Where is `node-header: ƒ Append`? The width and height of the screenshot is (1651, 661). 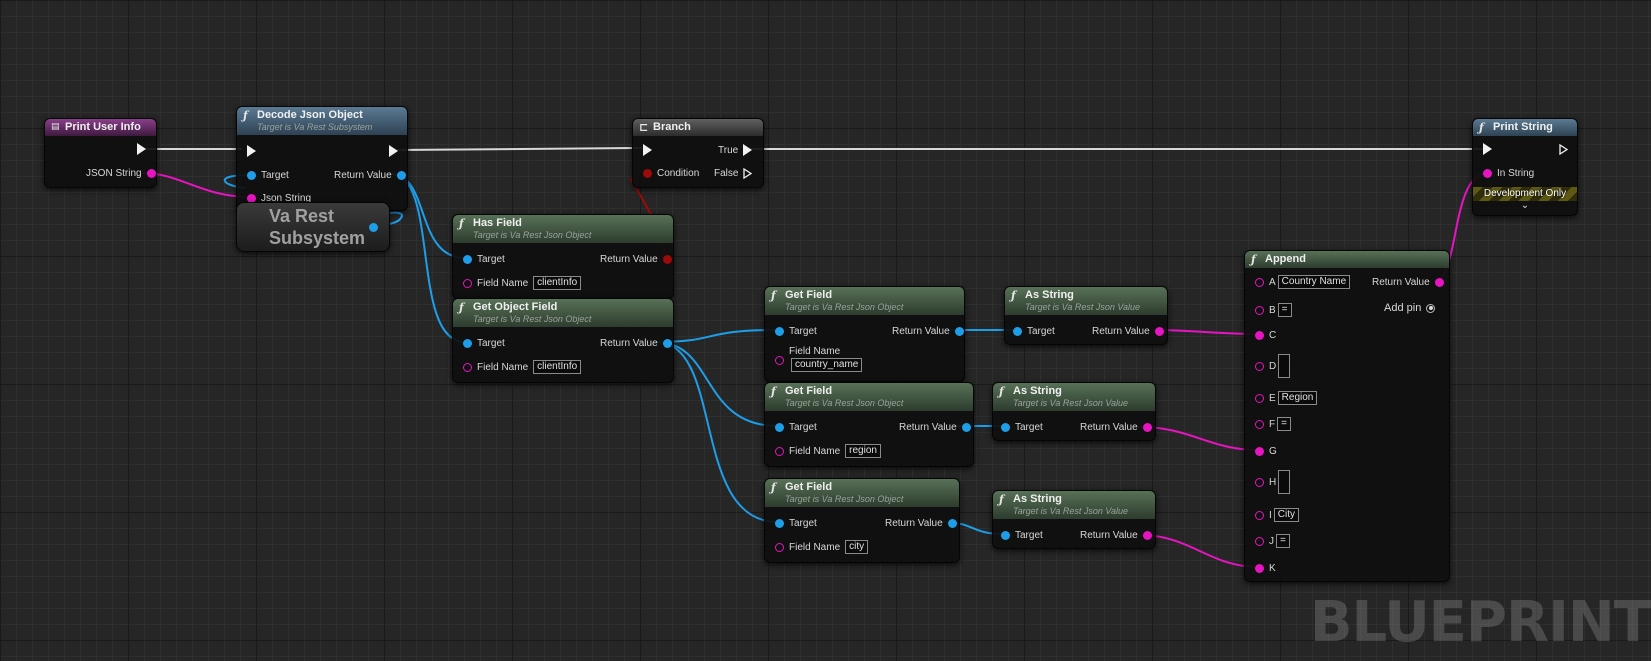
node-header: ƒ Append is located at coordinates (1347, 259).